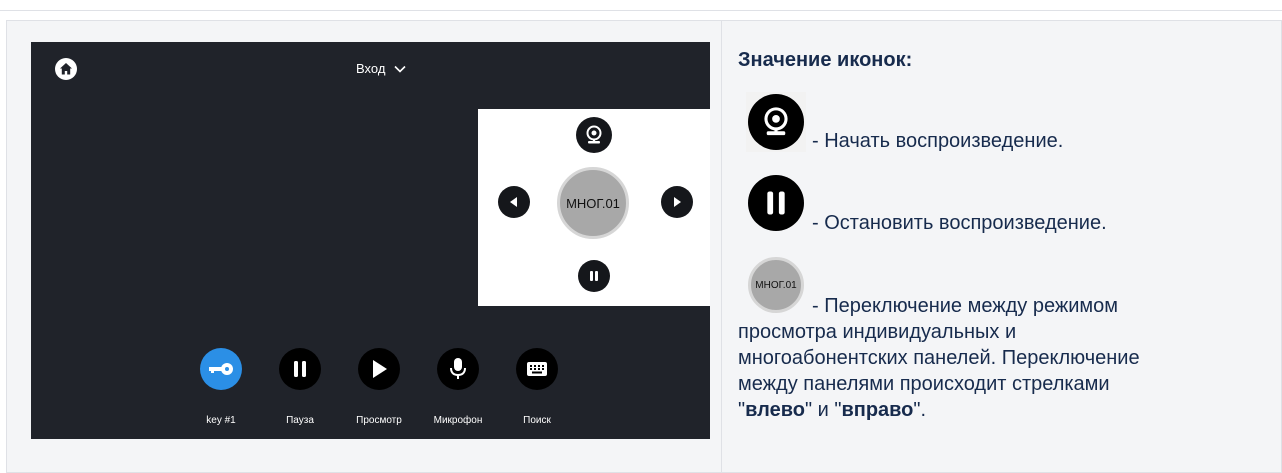 Image resolution: width=1282 pixels, height=473 pixels. I want to click on column-divider, so click(721, 246).